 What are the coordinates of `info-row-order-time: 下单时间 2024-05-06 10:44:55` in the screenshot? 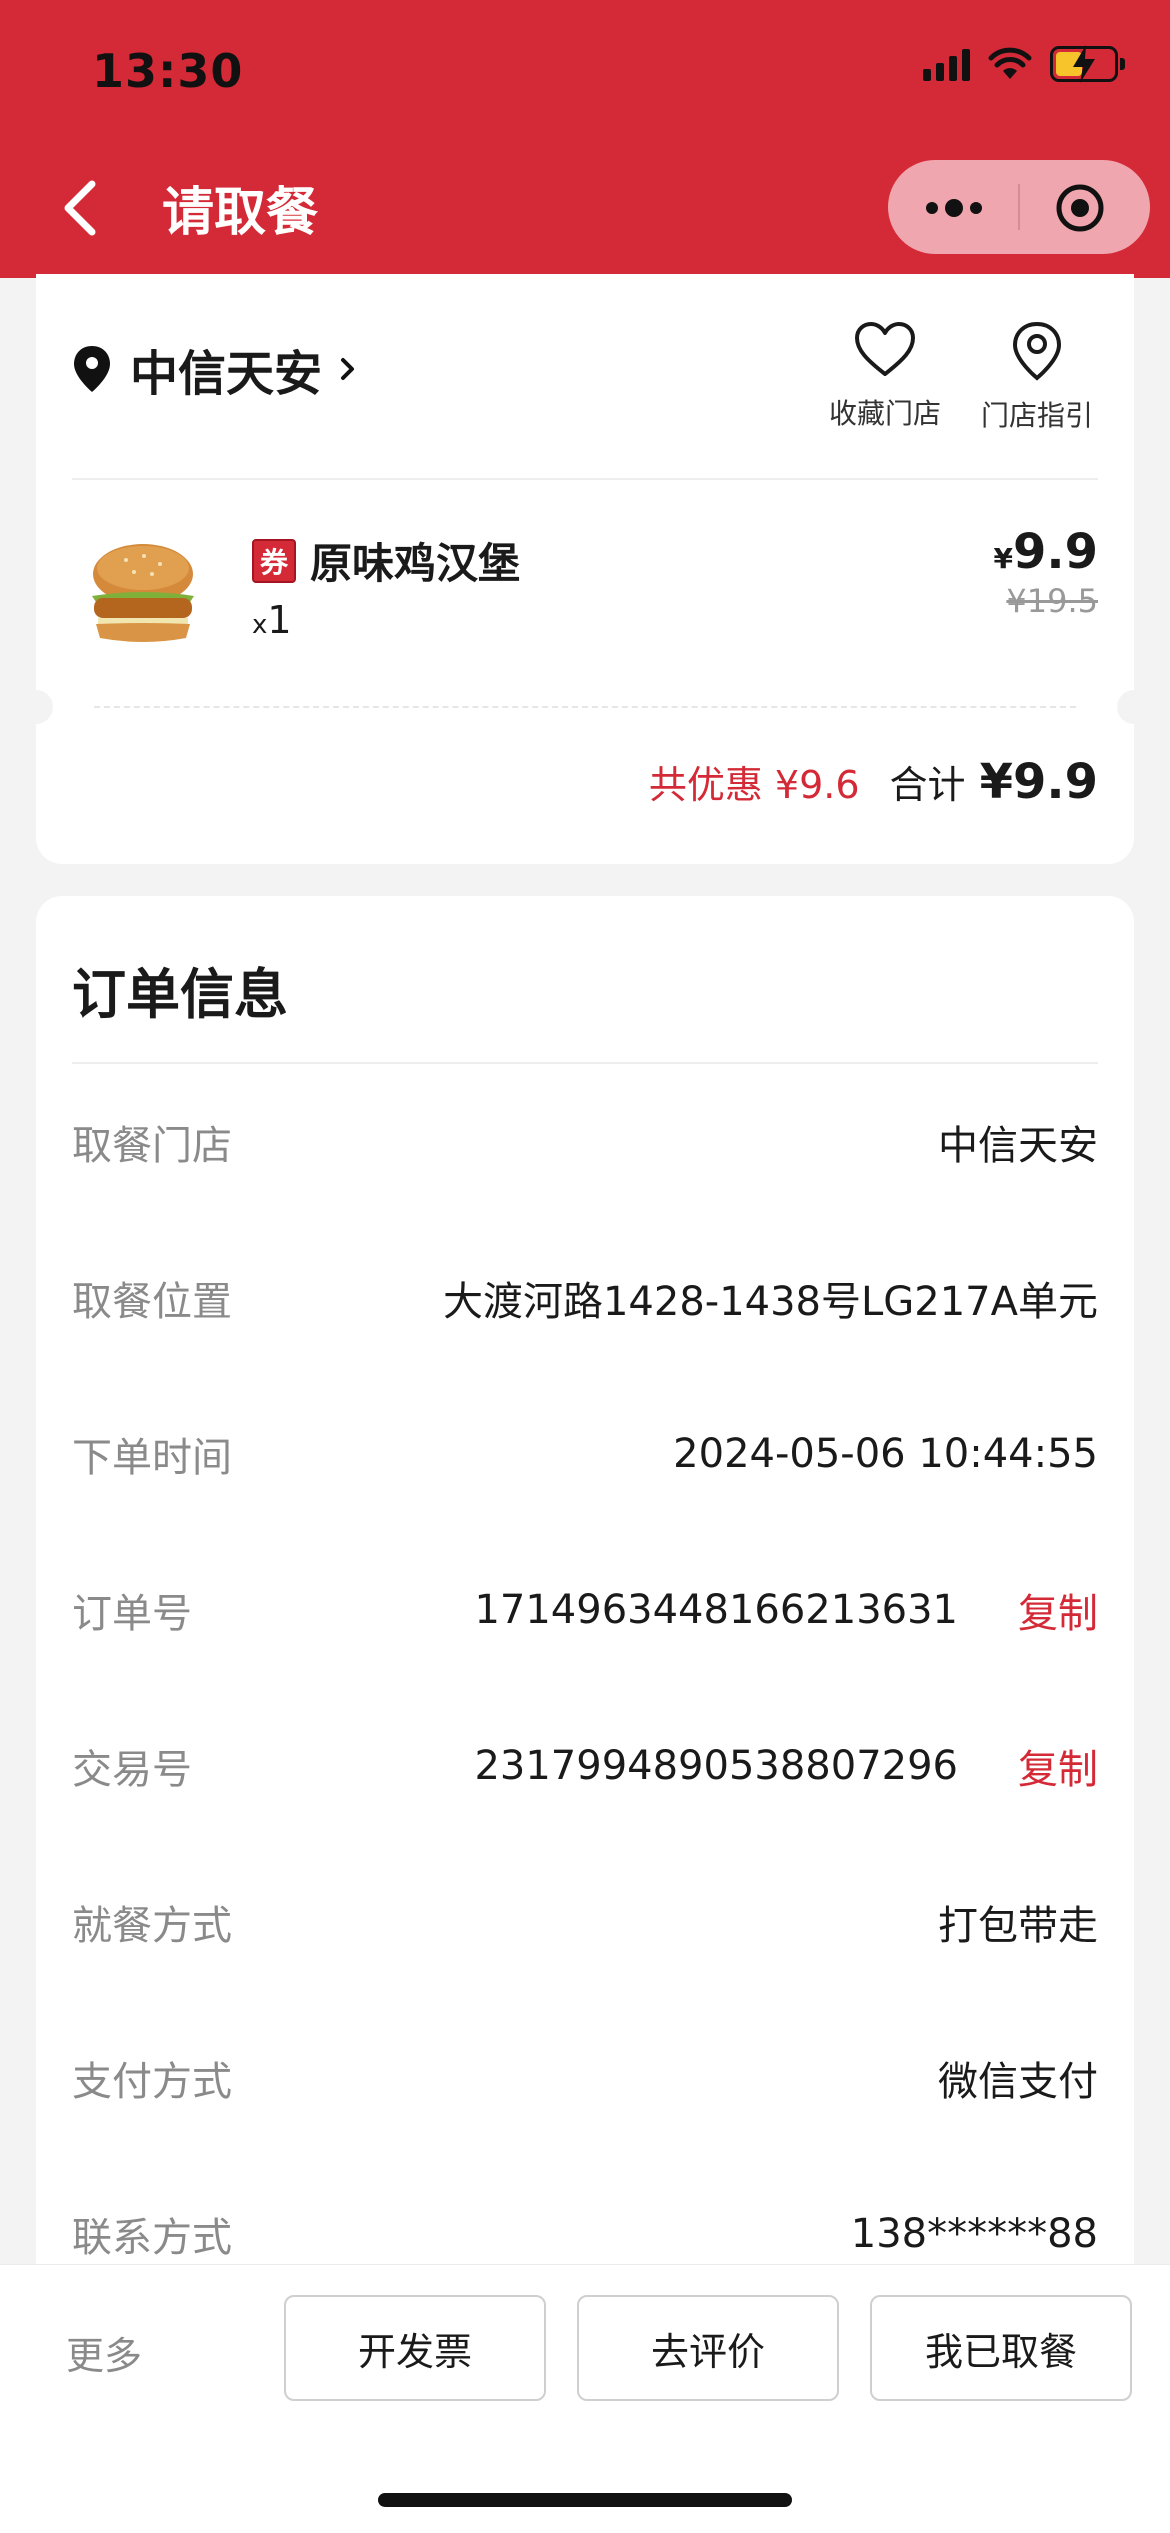 It's located at (585, 1456).